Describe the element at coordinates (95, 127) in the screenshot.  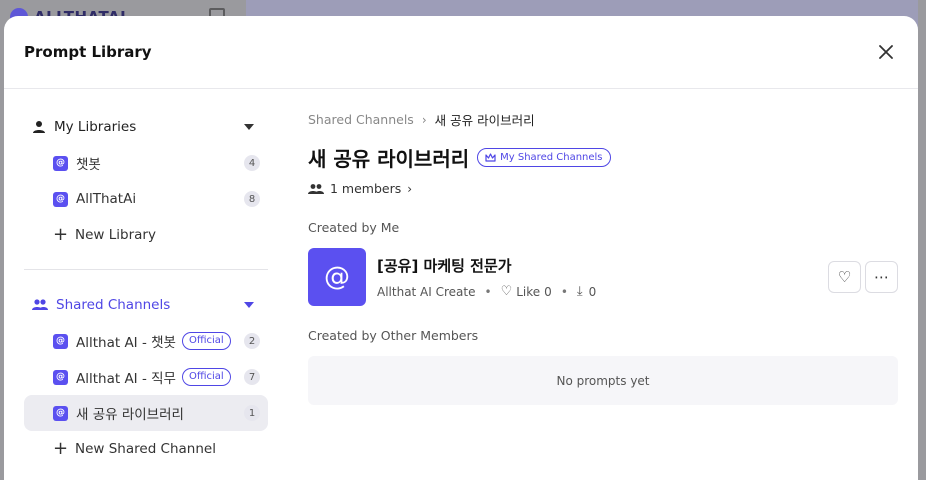
I see `my-libraries-label: My Libraries` at that location.